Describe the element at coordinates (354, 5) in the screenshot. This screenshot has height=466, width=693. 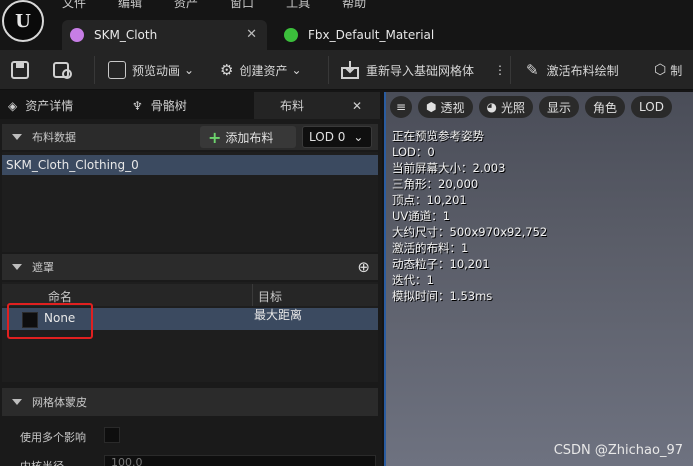
I see `menu-help: 帮助` at that location.